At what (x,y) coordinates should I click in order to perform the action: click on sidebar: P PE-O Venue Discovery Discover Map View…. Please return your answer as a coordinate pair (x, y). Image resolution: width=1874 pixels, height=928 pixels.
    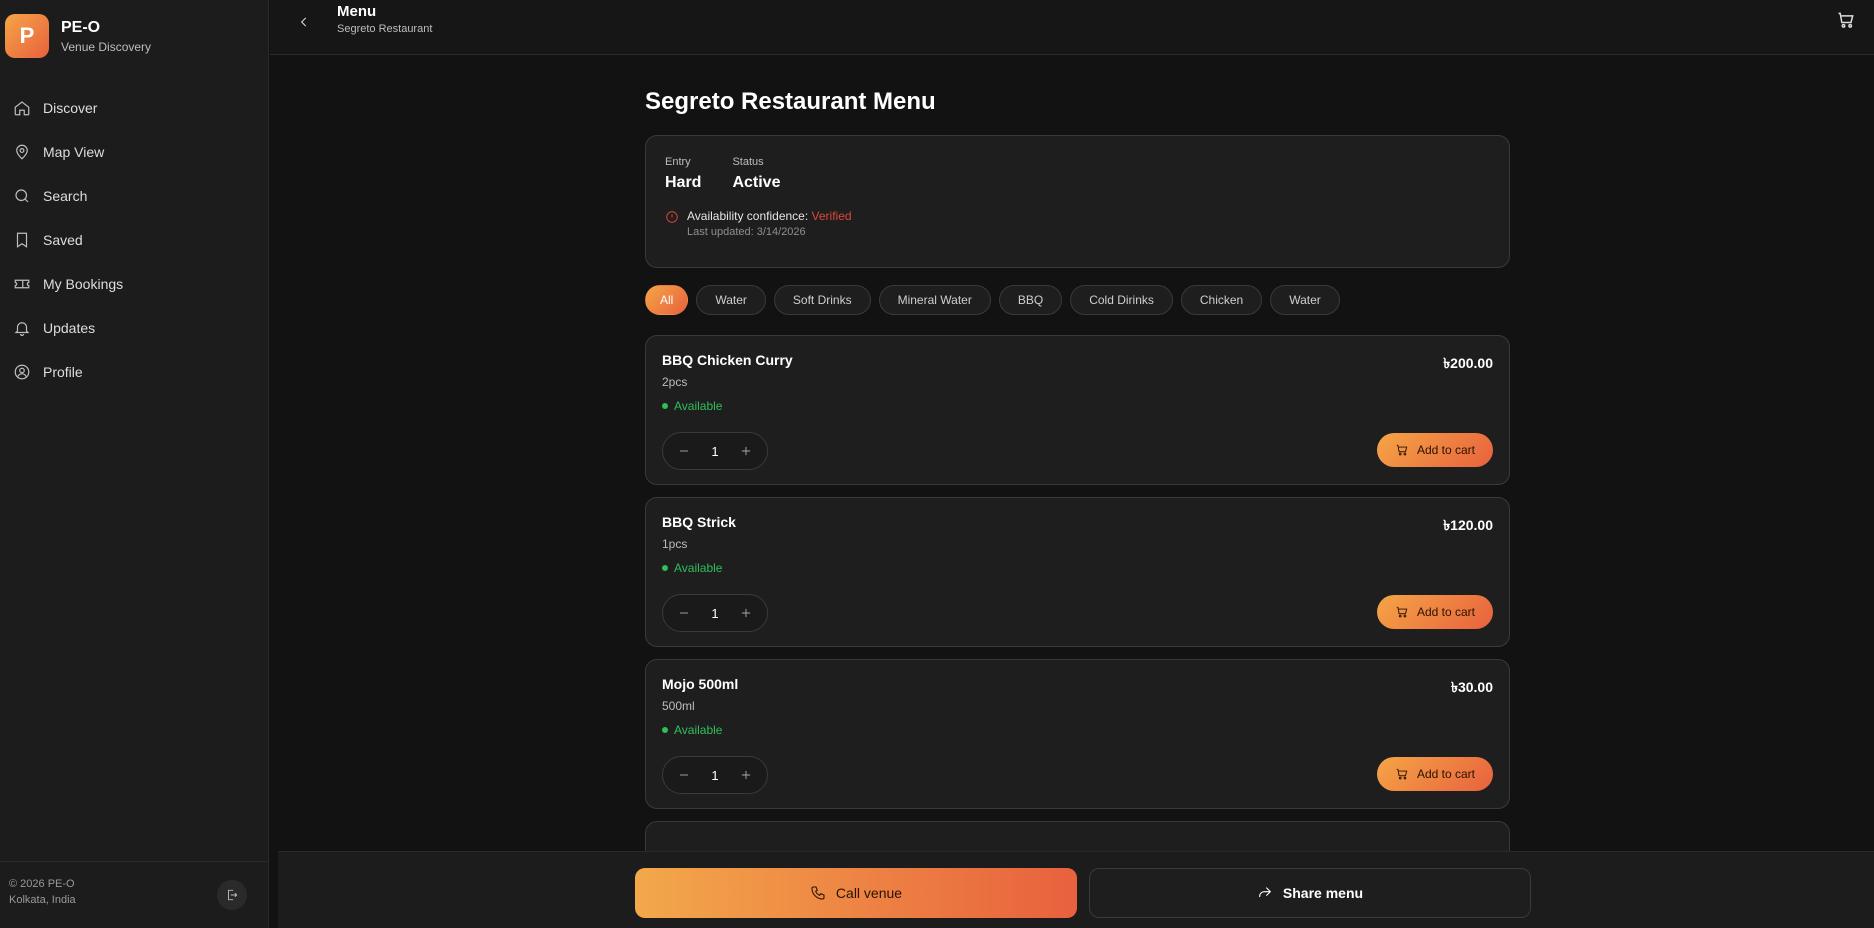
    Looking at the image, I should click on (134, 464).